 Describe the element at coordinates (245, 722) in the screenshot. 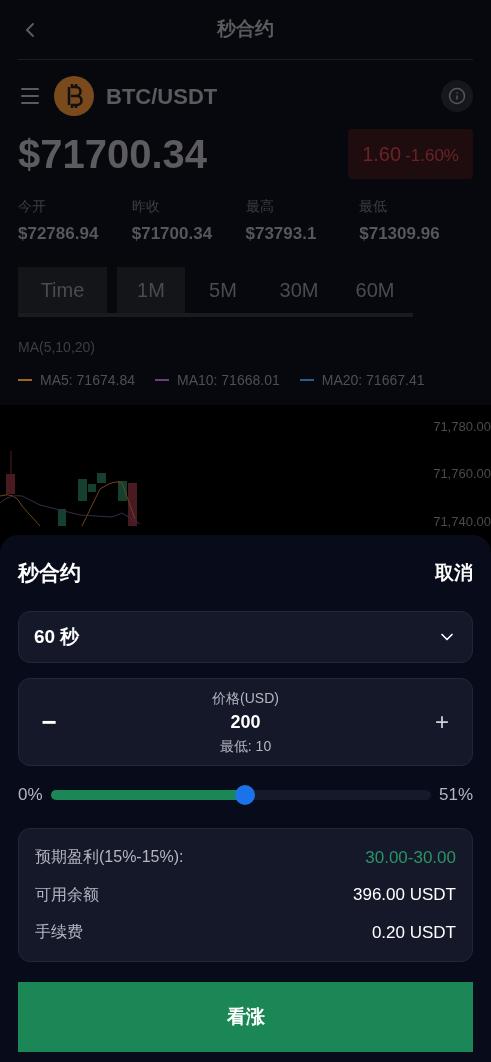

I see `amount-value: 200` at that location.